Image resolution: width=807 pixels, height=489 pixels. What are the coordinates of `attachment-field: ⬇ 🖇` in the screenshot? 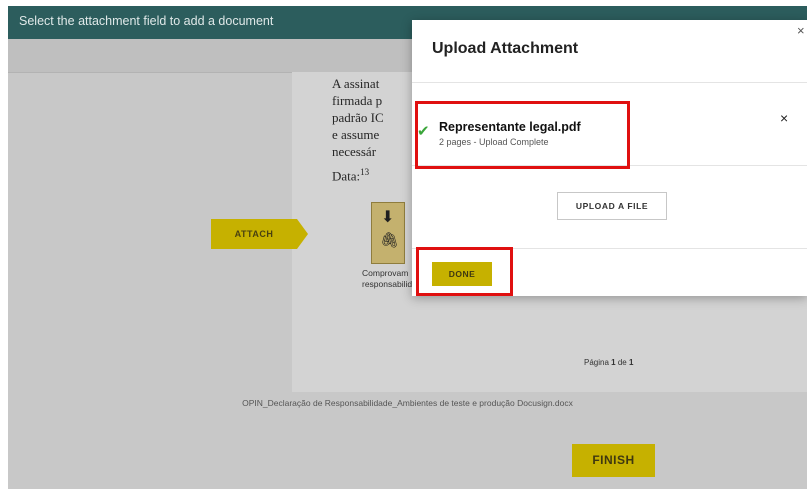 It's located at (388, 233).